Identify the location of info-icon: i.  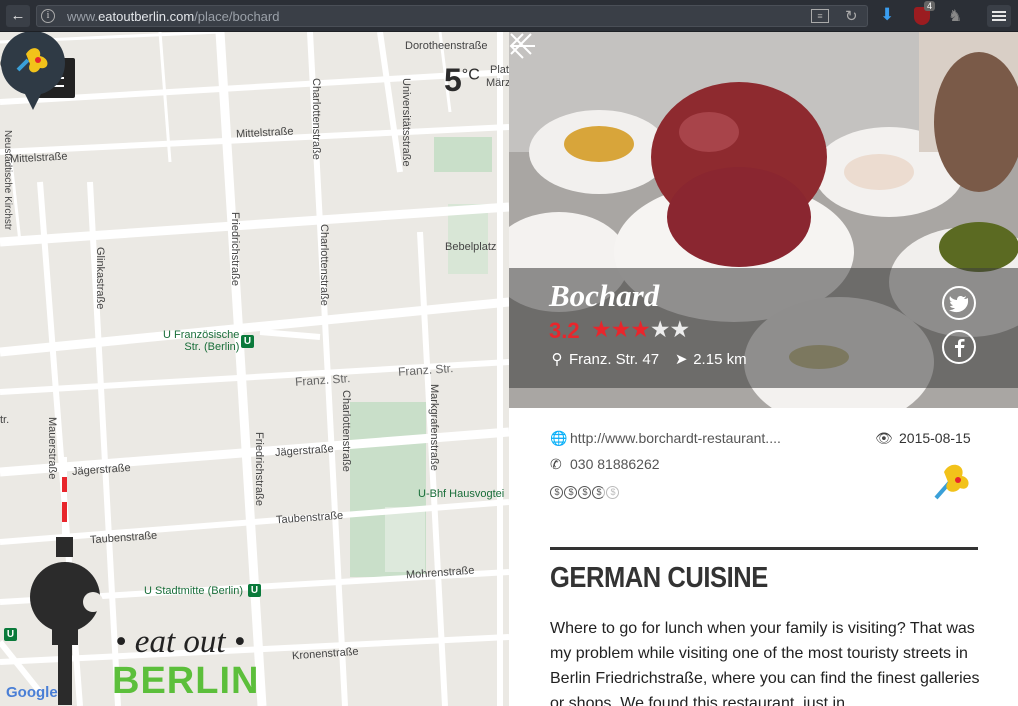
(48, 16).